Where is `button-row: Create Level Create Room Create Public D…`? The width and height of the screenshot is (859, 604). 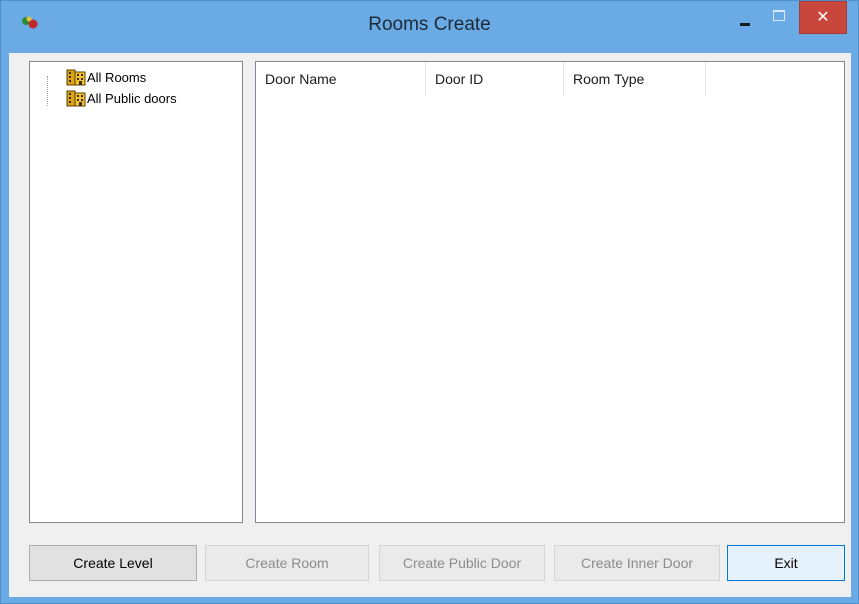 button-row: Create Level Create Room Create Public D… is located at coordinates (437, 563).